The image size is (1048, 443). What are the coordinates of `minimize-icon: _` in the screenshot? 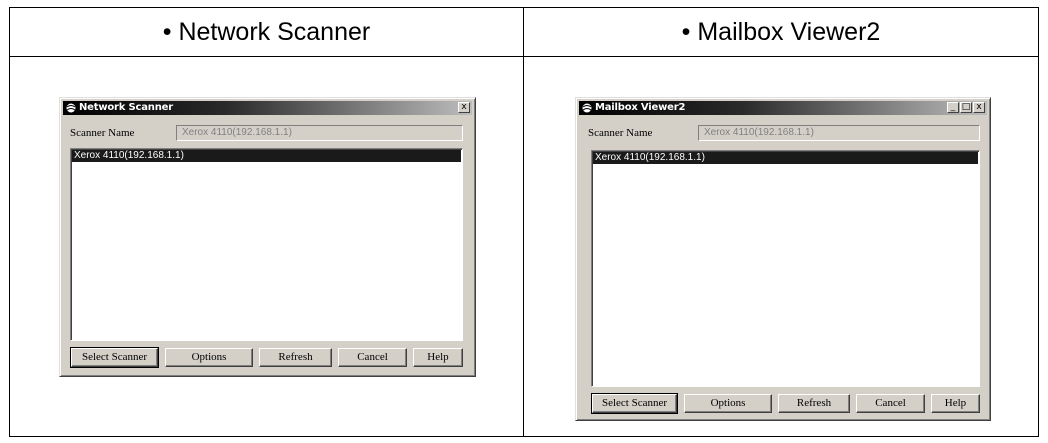 It's located at (953, 107).